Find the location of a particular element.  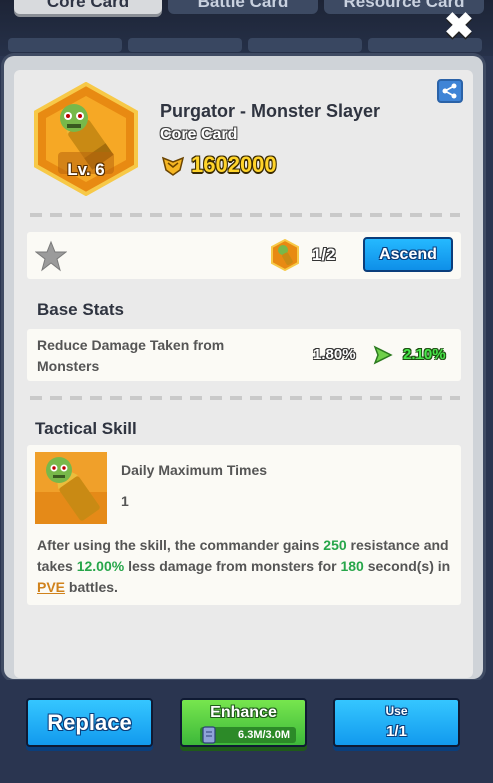

base-stats-title: Base Stats is located at coordinates (80, 309).